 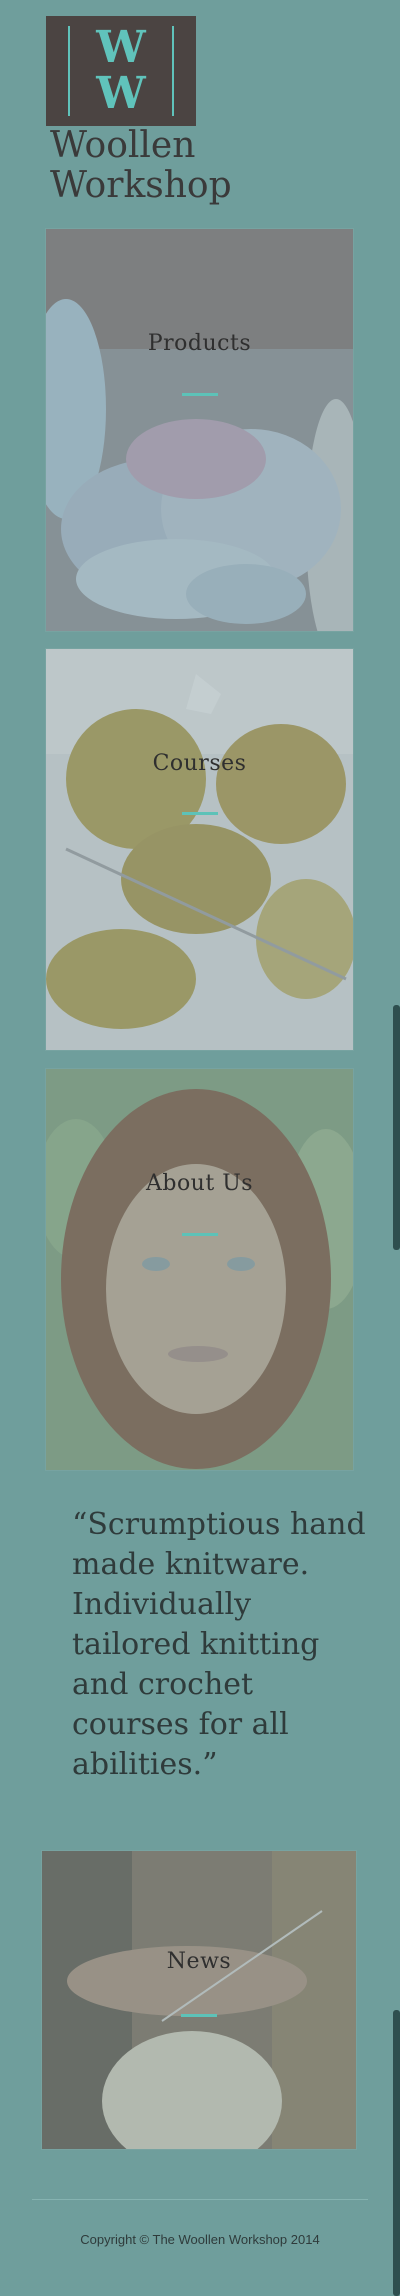 I want to click on copyright-text: Copyright © The Woollen Workshop 2014, so click(x=200, y=2239).